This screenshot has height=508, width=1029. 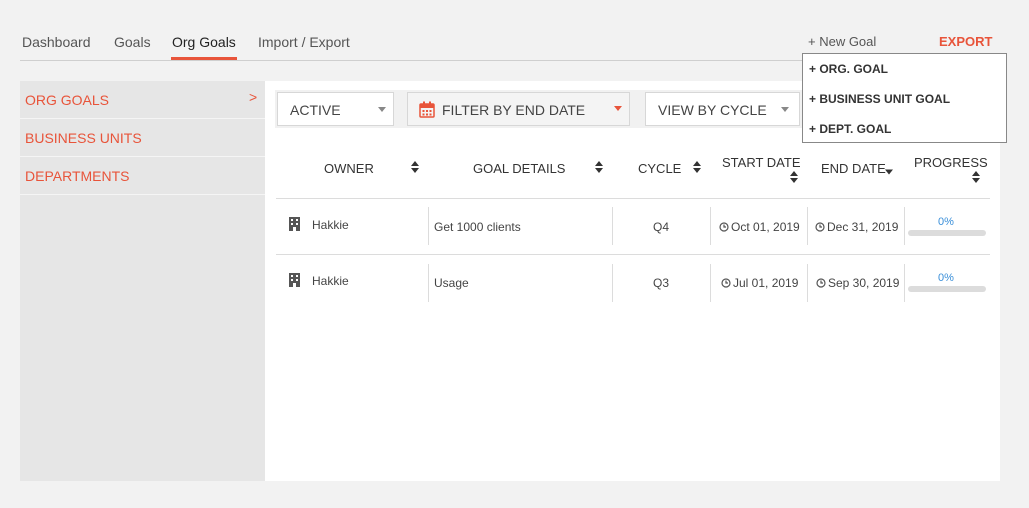 I want to click on sidebar-item-business-units: BUSINESS UNITS, so click(x=142, y=138).